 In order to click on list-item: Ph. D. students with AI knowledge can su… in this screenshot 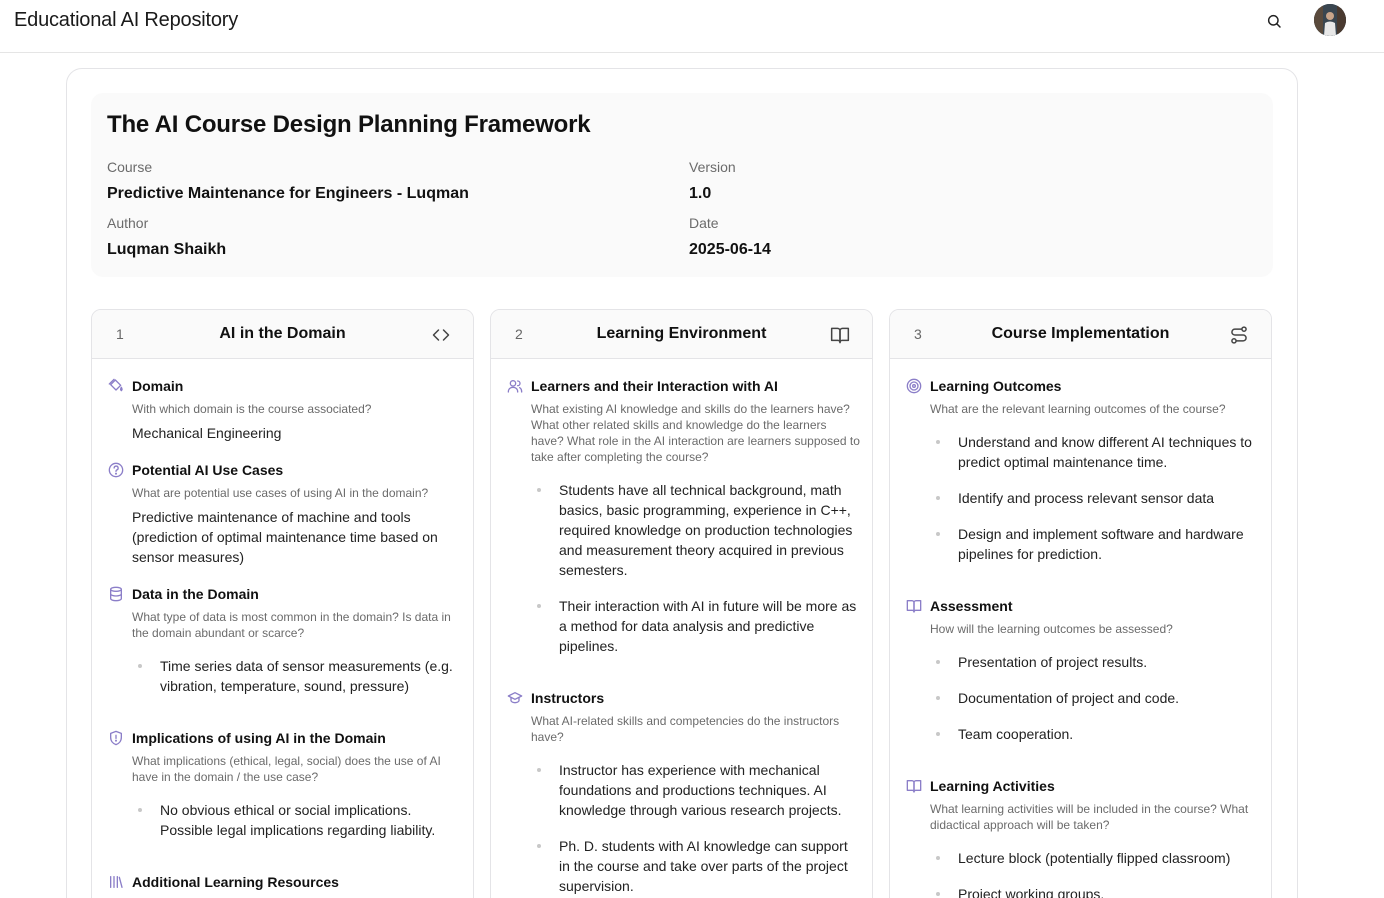, I will do `click(696, 866)`.